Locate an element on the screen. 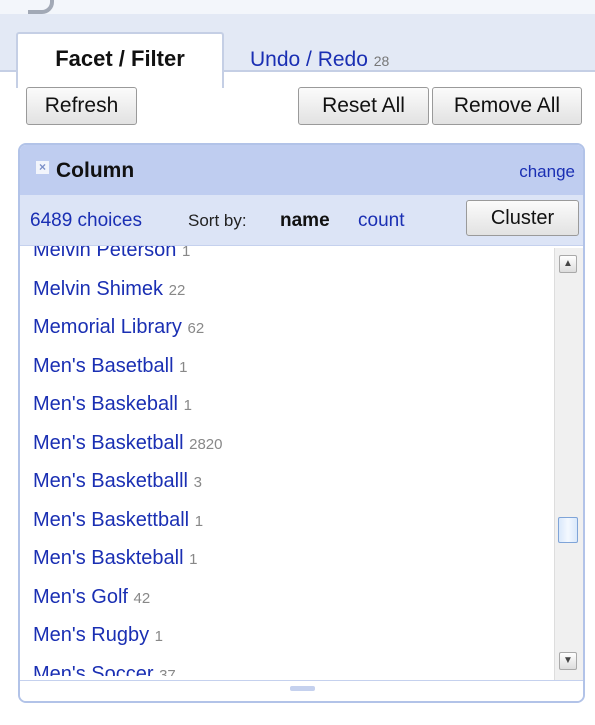 The width and height of the screenshot is (595, 725). facet-controls: 6489 choices Sort by: name count Cluster is located at coordinates (301, 220).